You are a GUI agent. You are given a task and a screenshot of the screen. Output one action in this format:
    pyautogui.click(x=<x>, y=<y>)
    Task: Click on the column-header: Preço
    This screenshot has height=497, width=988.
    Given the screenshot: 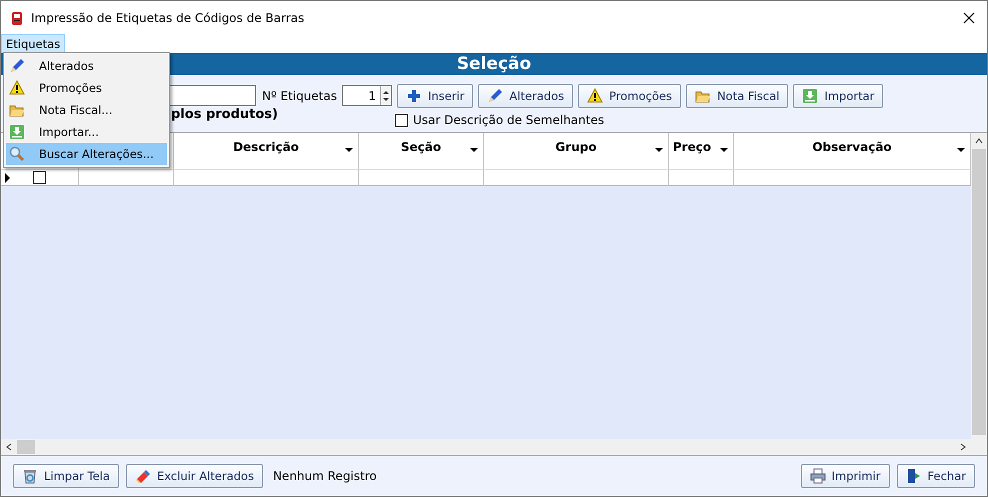 What is the action you would take?
    pyautogui.click(x=692, y=147)
    